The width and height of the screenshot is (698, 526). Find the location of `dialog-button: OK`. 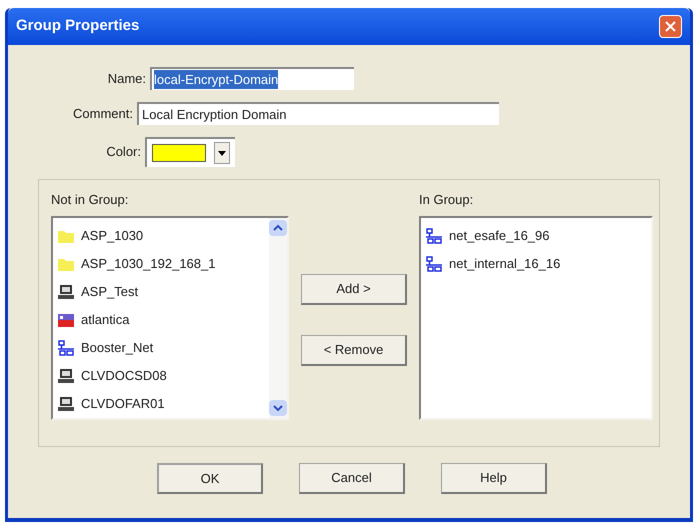

dialog-button: OK is located at coordinates (210, 478).